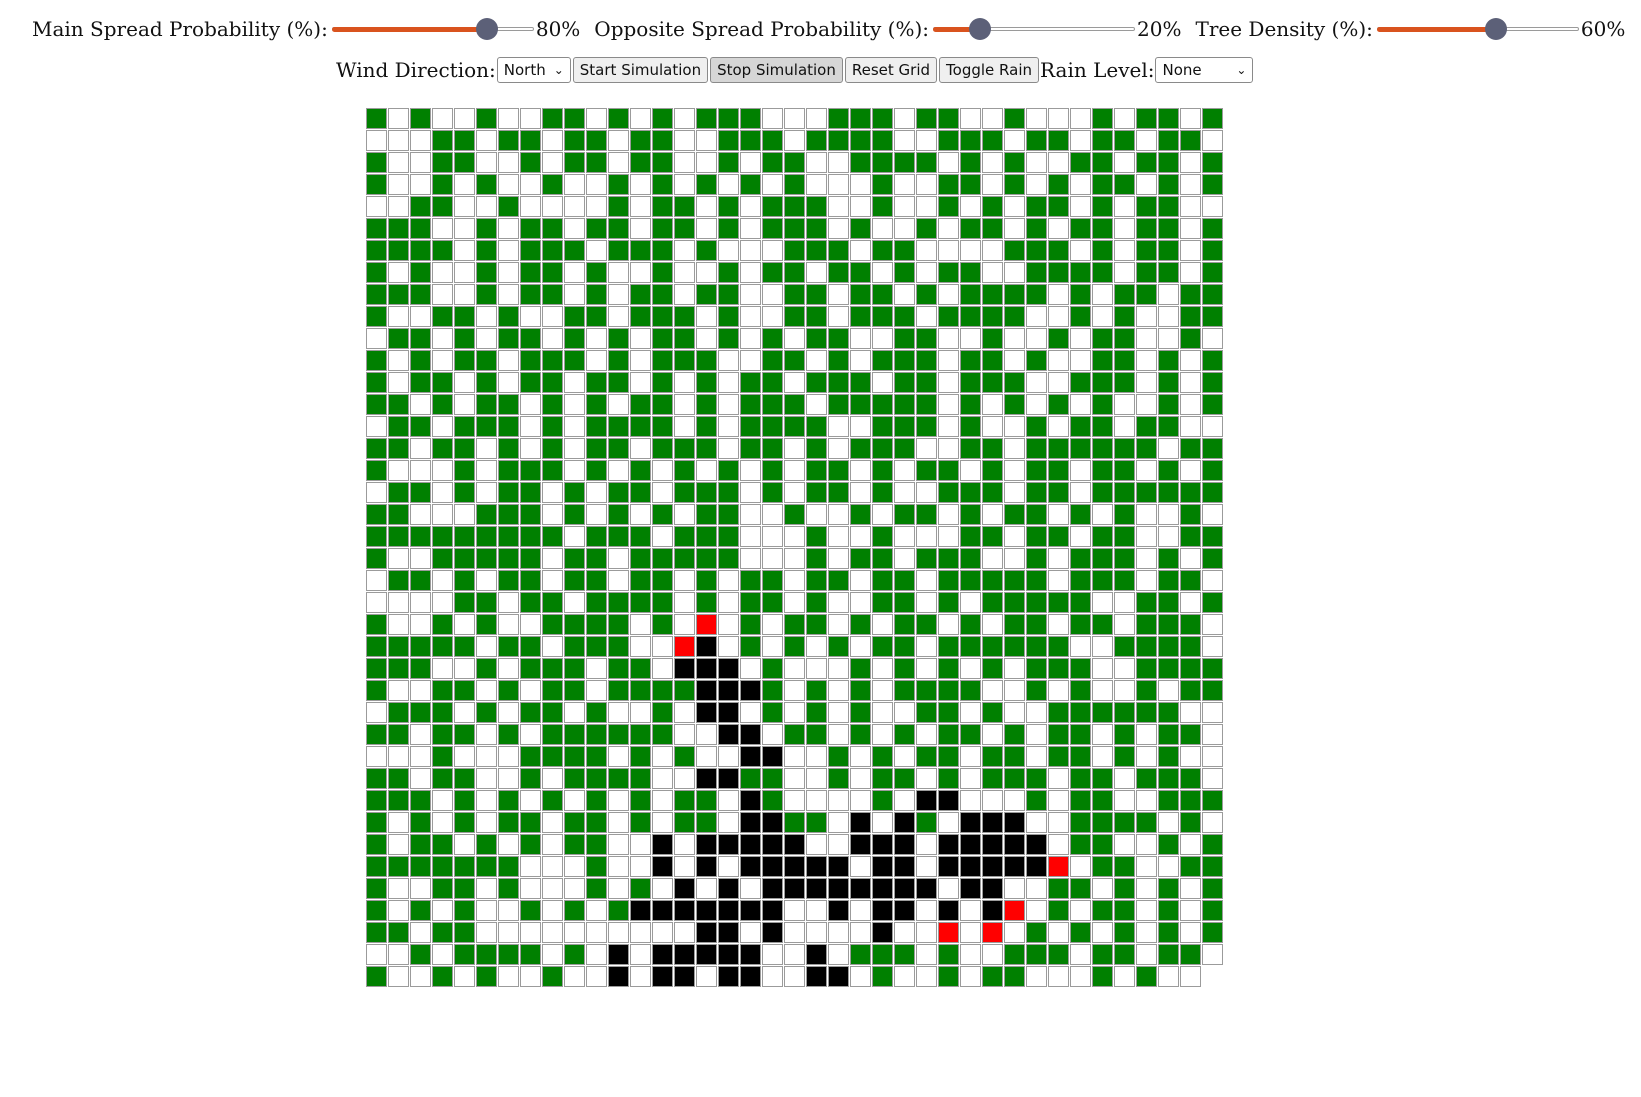  Describe the element at coordinates (533, 70) in the screenshot. I see `wind-direction-select: North ⌄` at that location.